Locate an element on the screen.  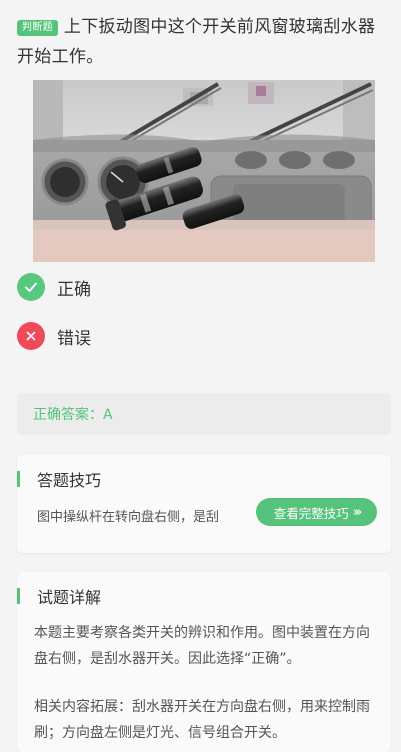
option-label: 正确 is located at coordinates (74, 289).